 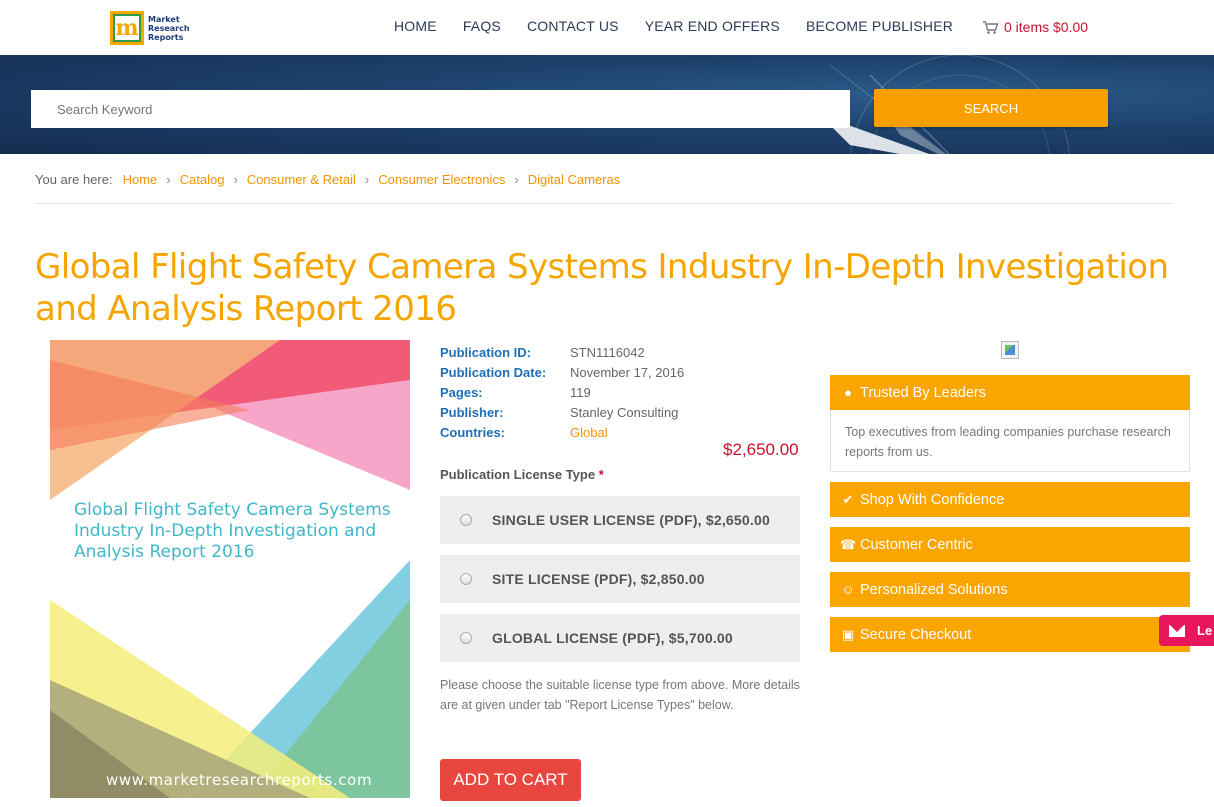 I want to click on logo-text: Market Research Reports, so click(x=169, y=28).